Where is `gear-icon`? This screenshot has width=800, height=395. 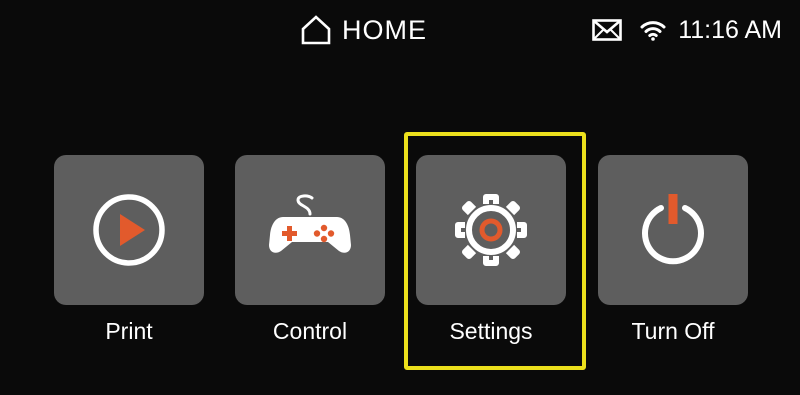
gear-icon is located at coordinates (491, 230).